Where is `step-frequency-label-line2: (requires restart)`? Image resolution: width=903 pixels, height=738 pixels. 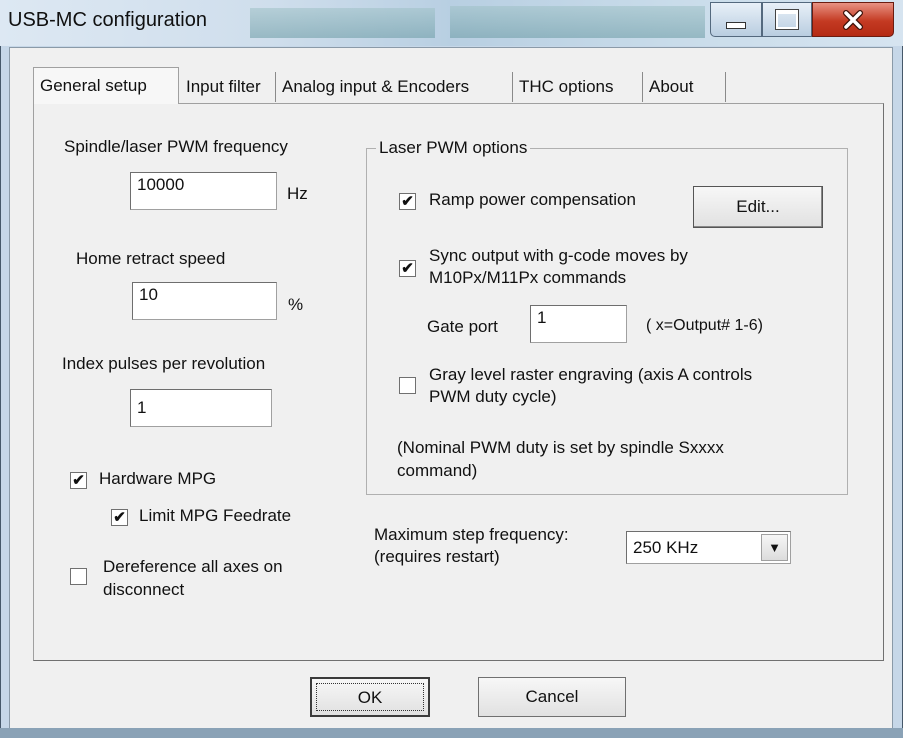 step-frequency-label-line2: (requires restart) is located at coordinates (437, 556).